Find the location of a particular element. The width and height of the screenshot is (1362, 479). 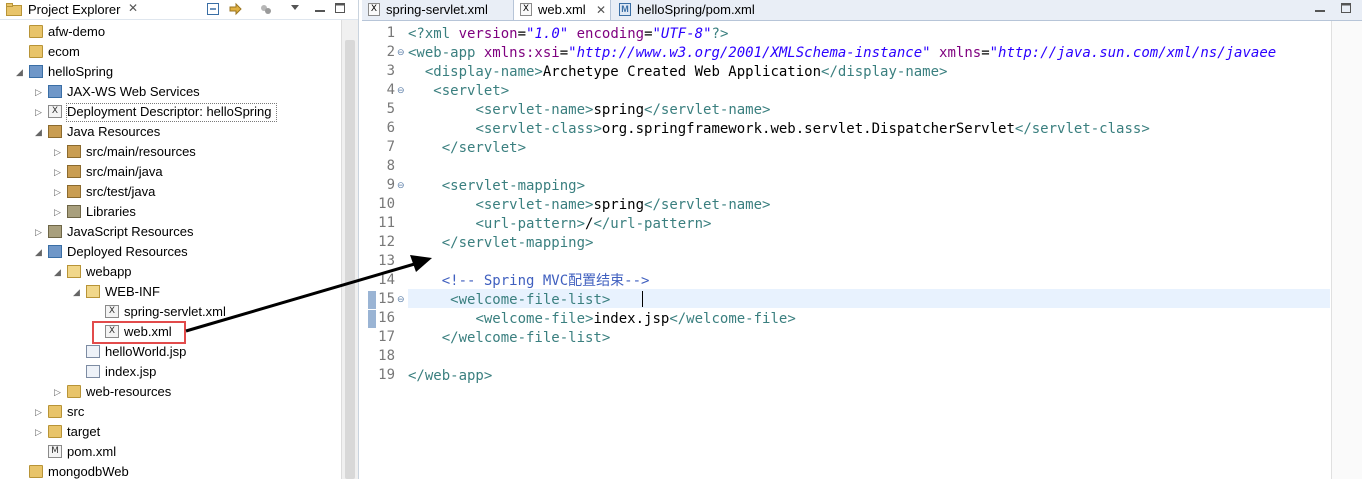

view-menu-icon is located at coordinates (266, 9).